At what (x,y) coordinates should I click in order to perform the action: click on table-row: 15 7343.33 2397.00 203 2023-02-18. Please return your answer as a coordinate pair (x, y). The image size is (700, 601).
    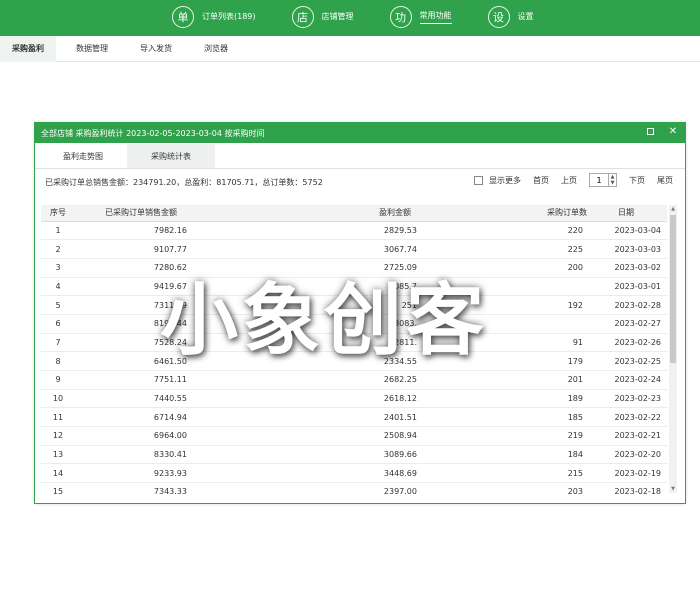
    Looking at the image, I should click on (354, 491).